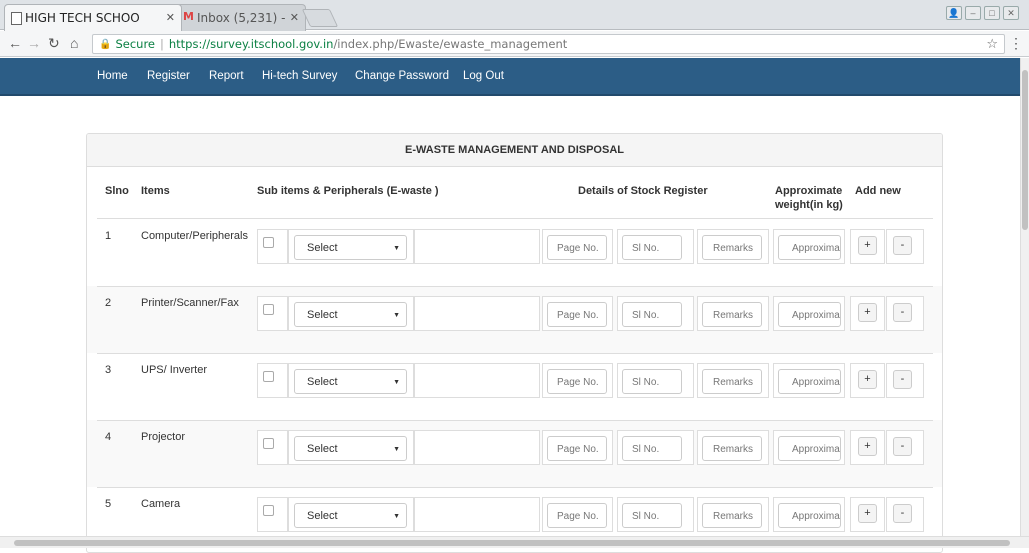 This screenshot has width=1029, height=553. Describe the element at coordinates (878, 191) in the screenshot. I see `header-add-new: Add new` at that location.